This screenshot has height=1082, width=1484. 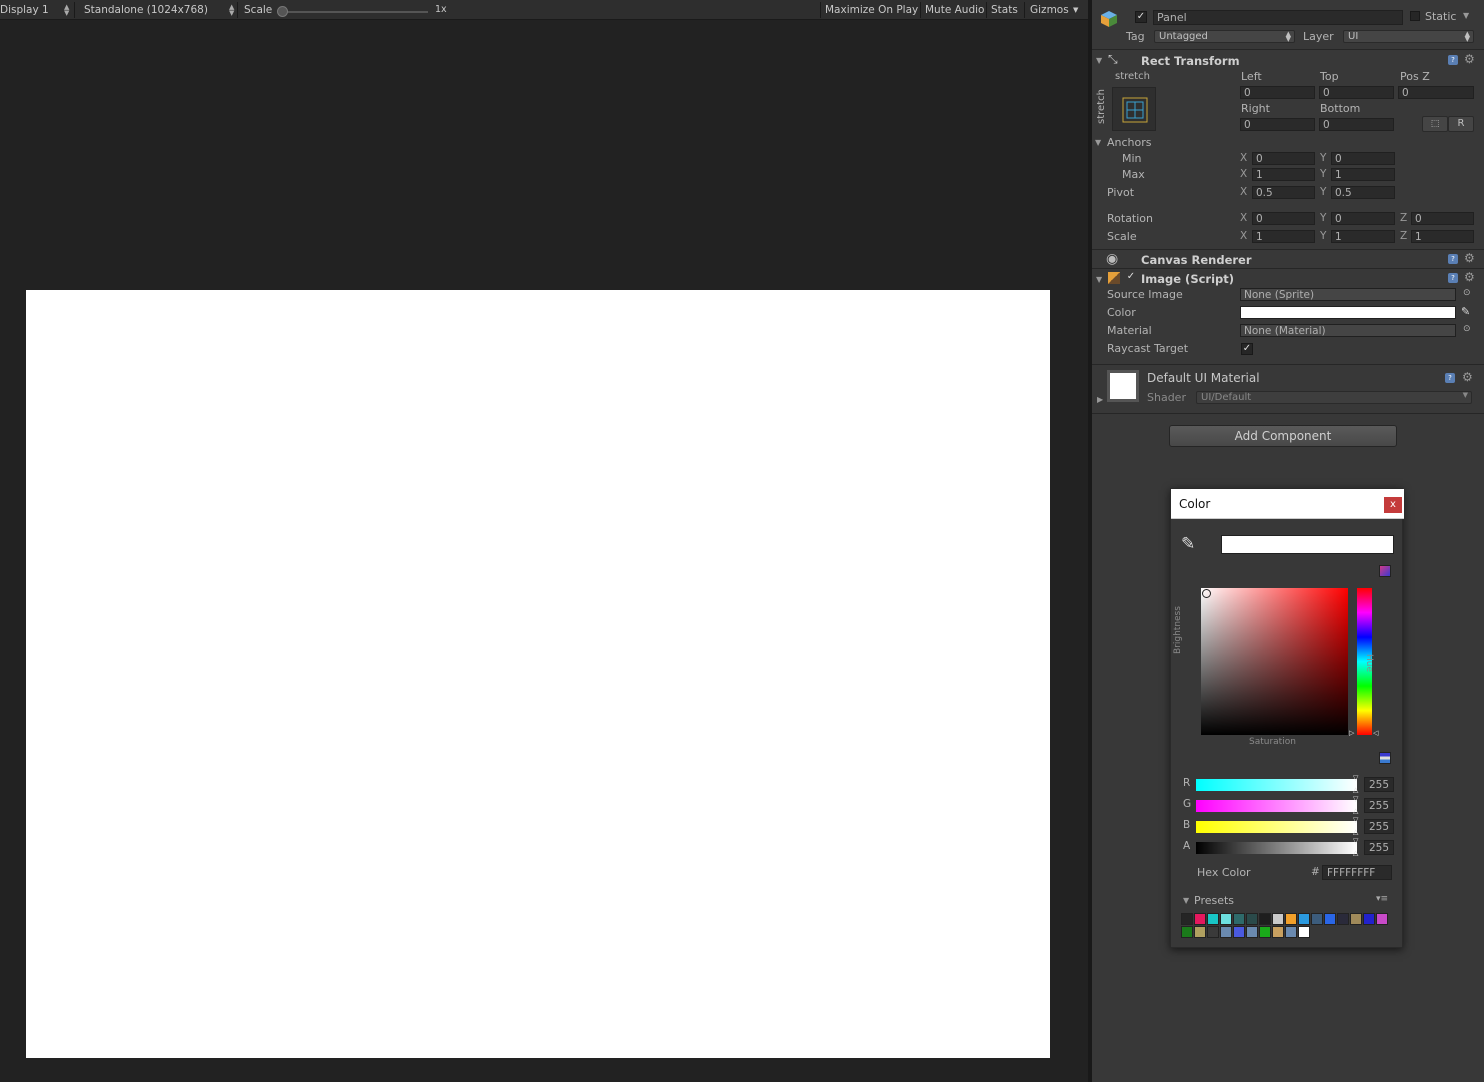 I want to click on channel-r-value: 255, so click(x=1379, y=784).